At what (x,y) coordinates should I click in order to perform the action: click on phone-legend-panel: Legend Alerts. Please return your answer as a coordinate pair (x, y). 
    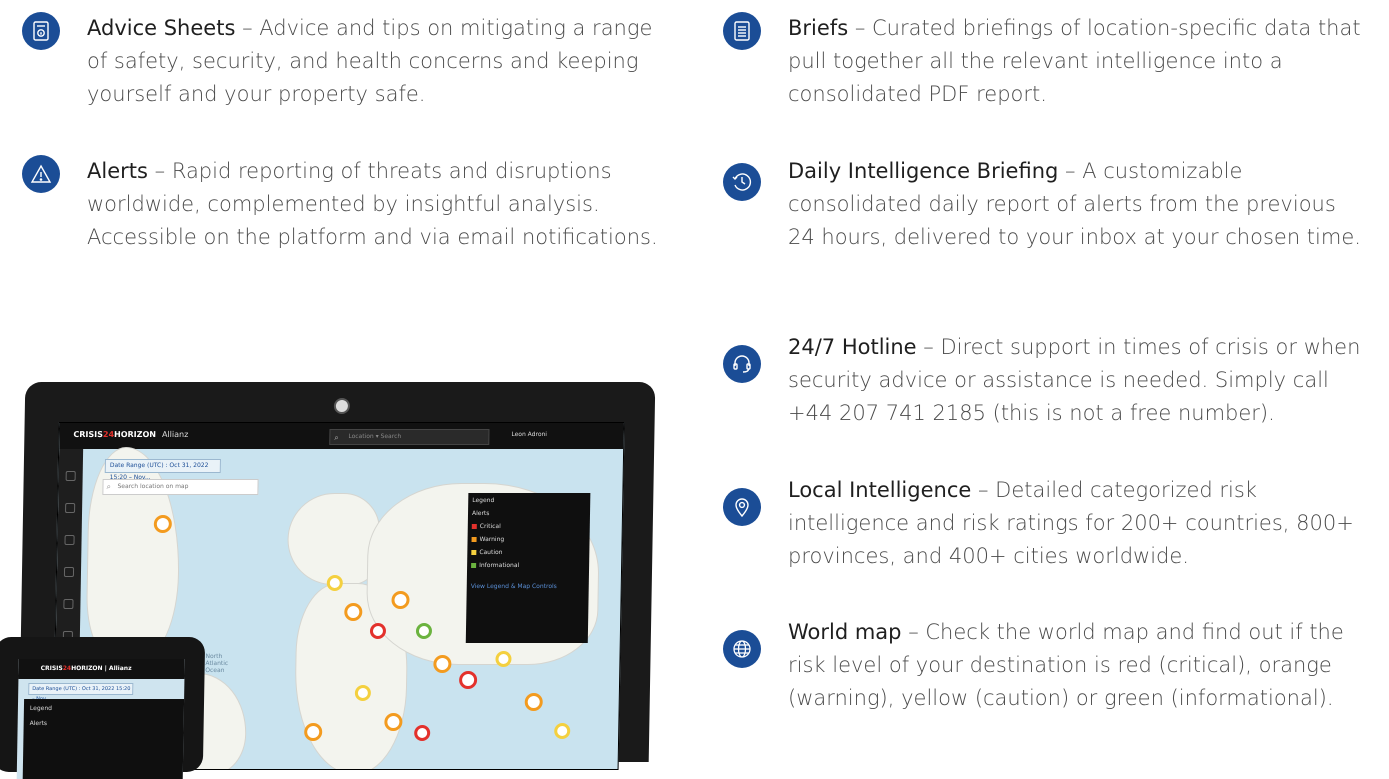
    Looking at the image, I should click on (103, 739).